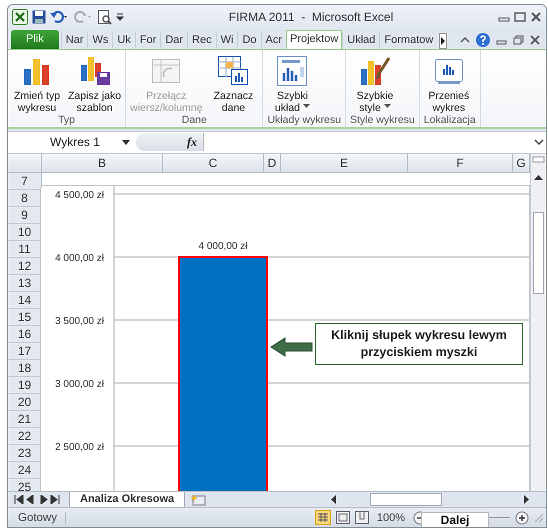 This screenshot has width=548, height=529. What do you see at coordinates (361, 517) in the screenshot?
I see `page-break-icon` at bounding box center [361, 517].